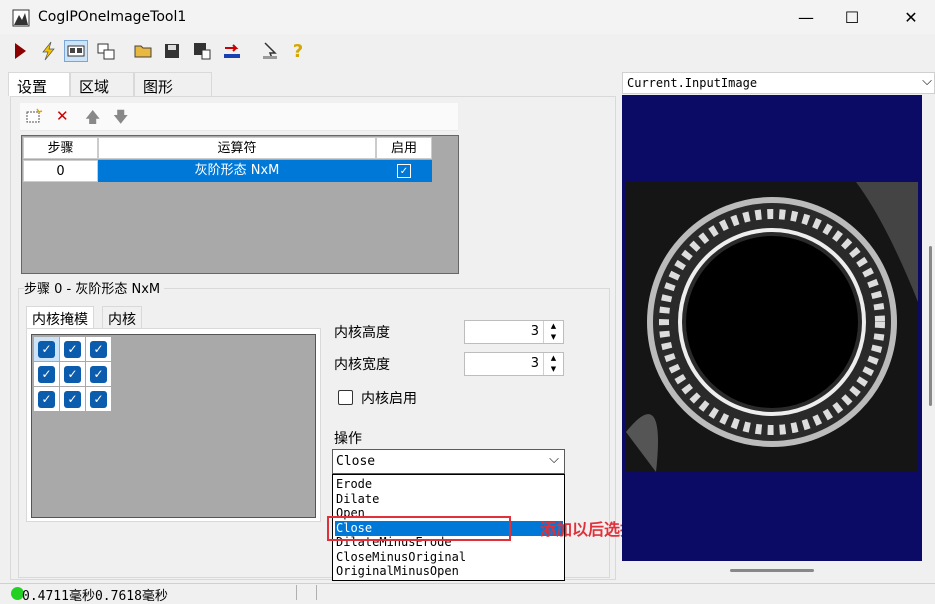 Image resolution: width=935 pixels, height=604 pixels. I want to click on display-button, so click(76, 51).